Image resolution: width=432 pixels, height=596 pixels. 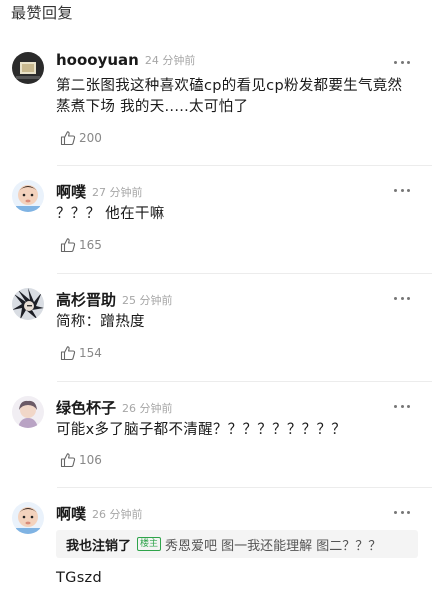 I want to click on comment-time: 25 分钟前, so click(x=147, y=300).